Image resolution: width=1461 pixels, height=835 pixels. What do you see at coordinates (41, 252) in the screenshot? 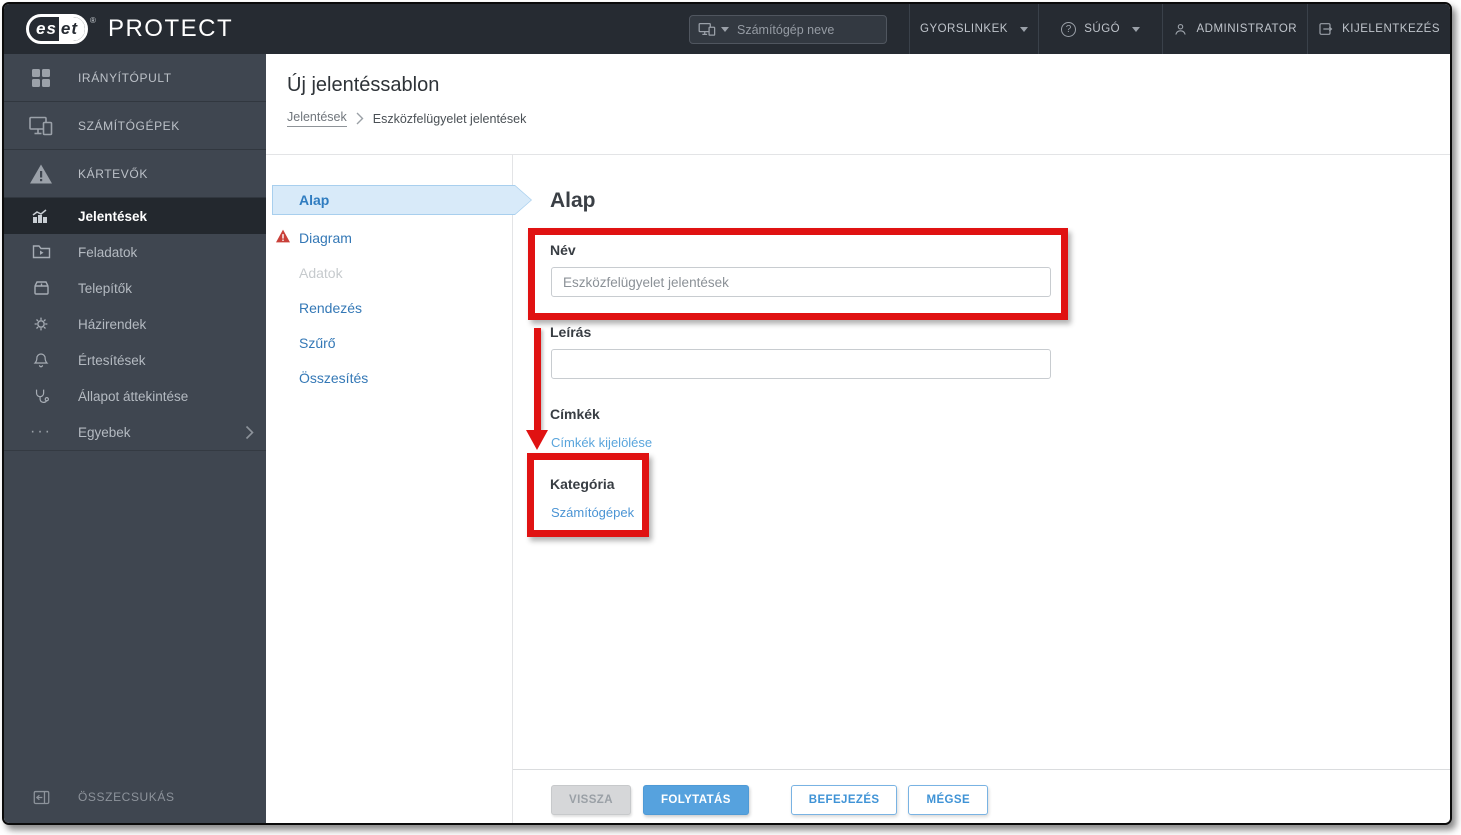
I see `tasks-folder-icon` at bounding box center [41, 252].